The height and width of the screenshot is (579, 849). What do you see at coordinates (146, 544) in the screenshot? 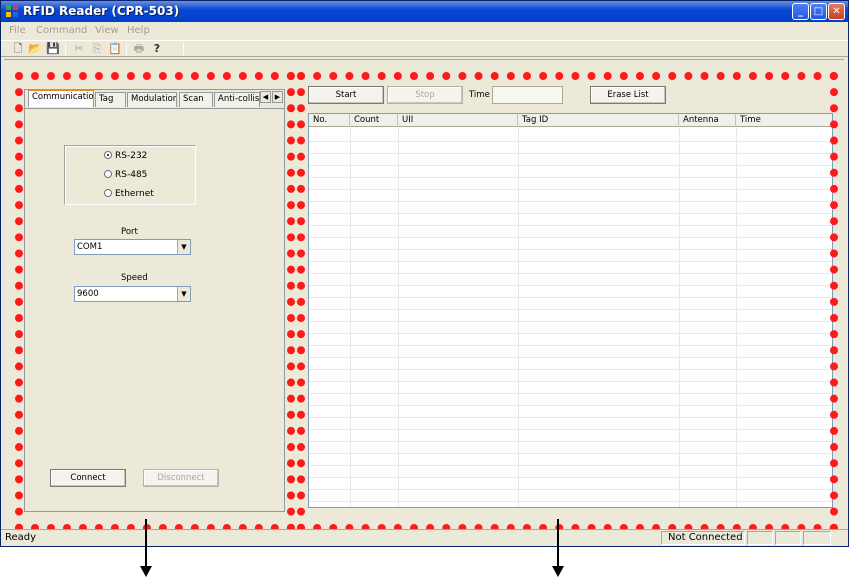
I see `left-arrow-line` at bounding box center [146, 544].